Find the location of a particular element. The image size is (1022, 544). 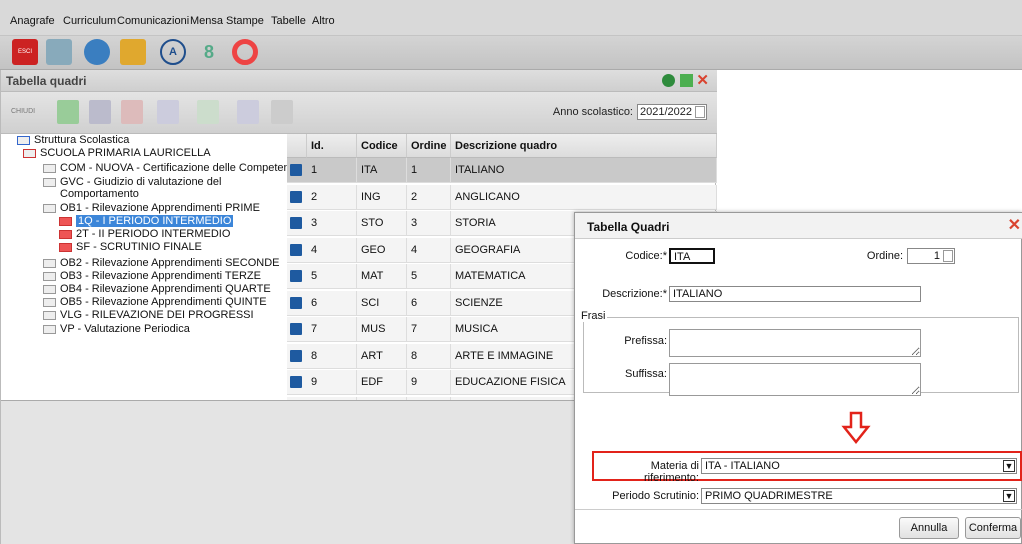

table-cell: ART is located at coordinates (382, 356).